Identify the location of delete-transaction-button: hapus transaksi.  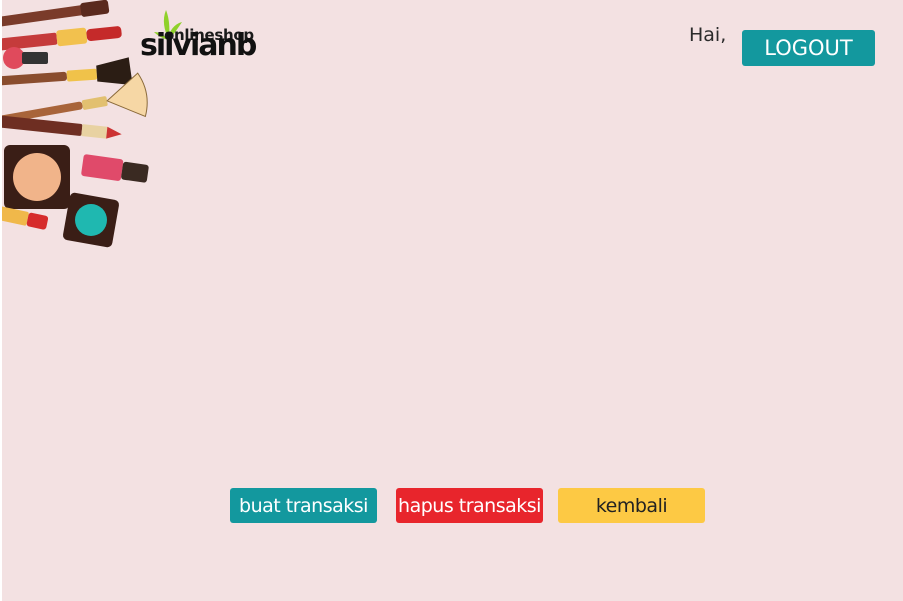
(469, 505).